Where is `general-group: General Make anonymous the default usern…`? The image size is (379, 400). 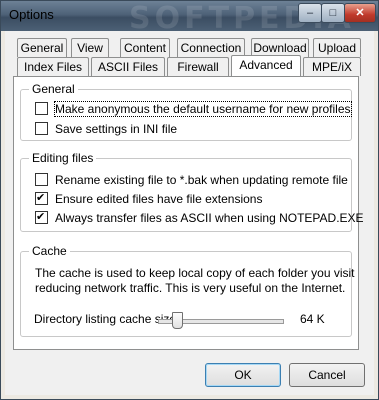
general-group: General Make anonymous the default usern… is located at coordinates (186, 111).